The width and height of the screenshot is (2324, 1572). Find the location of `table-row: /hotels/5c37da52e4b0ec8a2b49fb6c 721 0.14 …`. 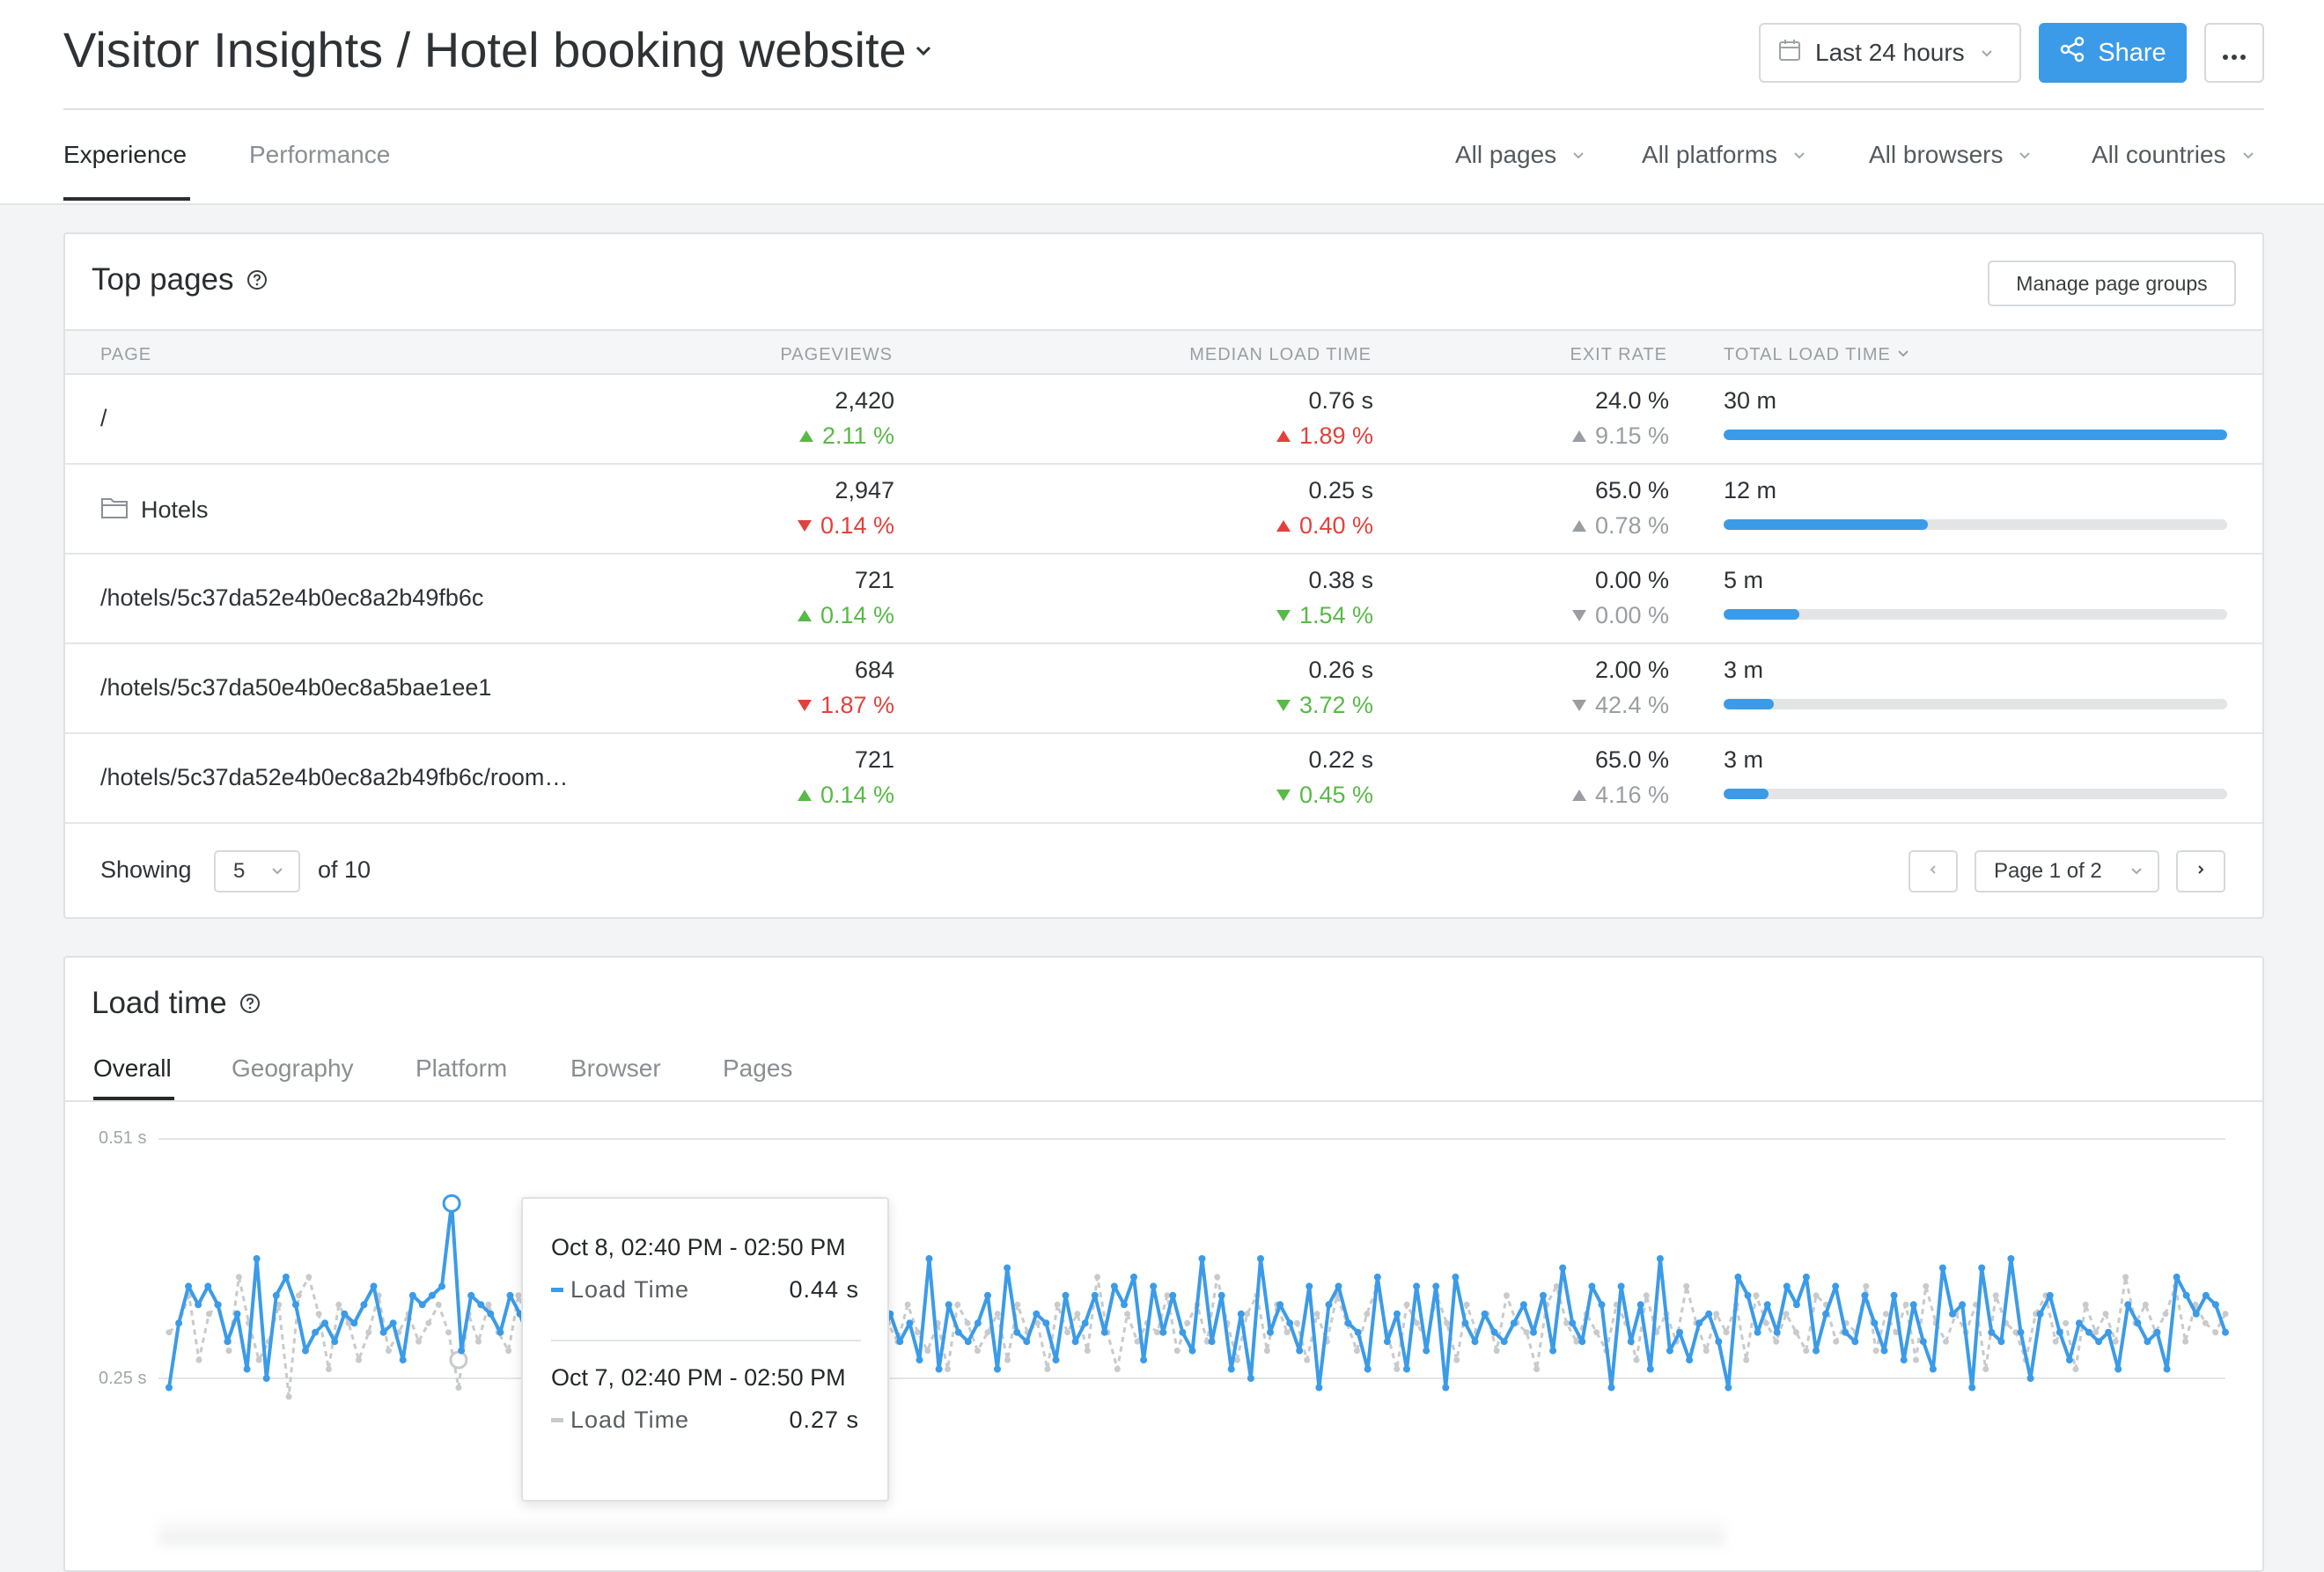

table-row: /hotels/5c37da52e4b0ec8a2b49fb6c 721 0.14 … is located at coordinates (1163, 599).